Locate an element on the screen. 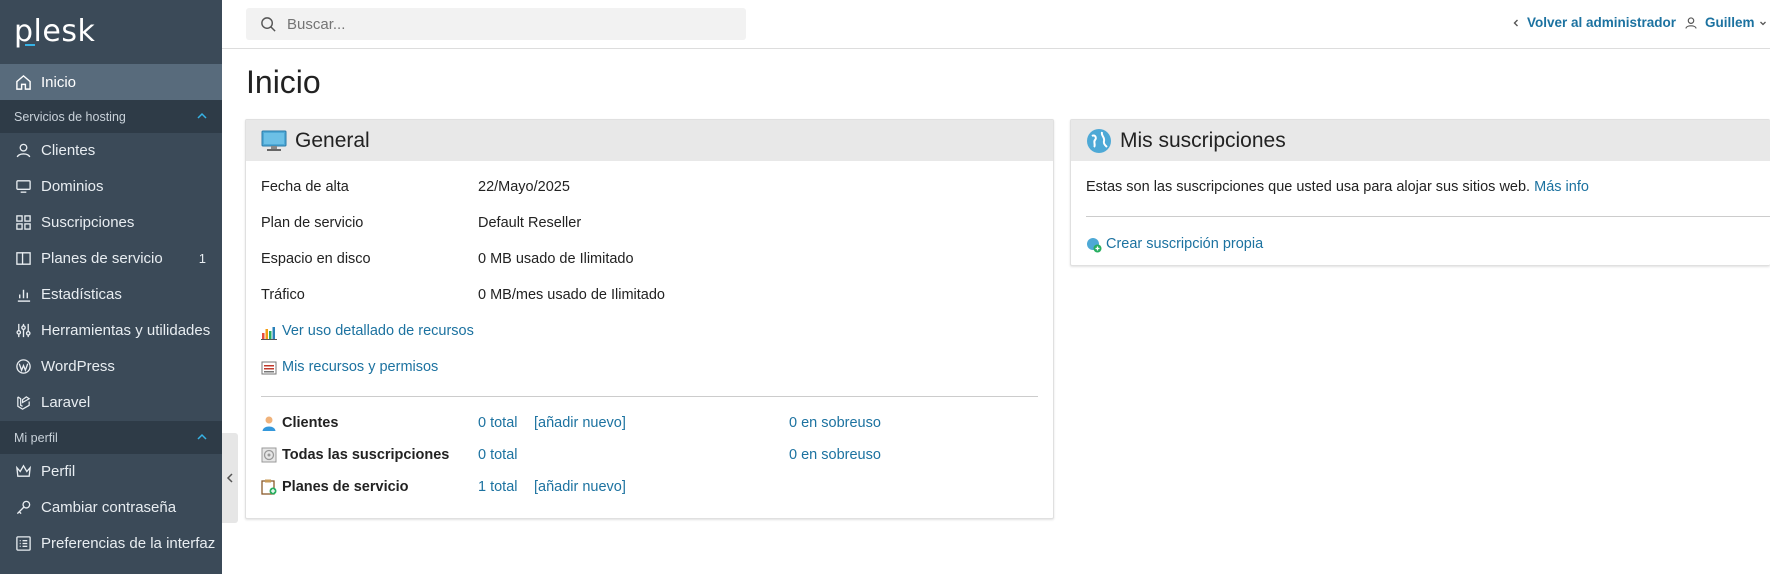  sidebar-item-cambiar-contrasena: Cambiar contraseña is located at coordinates (111, 507).